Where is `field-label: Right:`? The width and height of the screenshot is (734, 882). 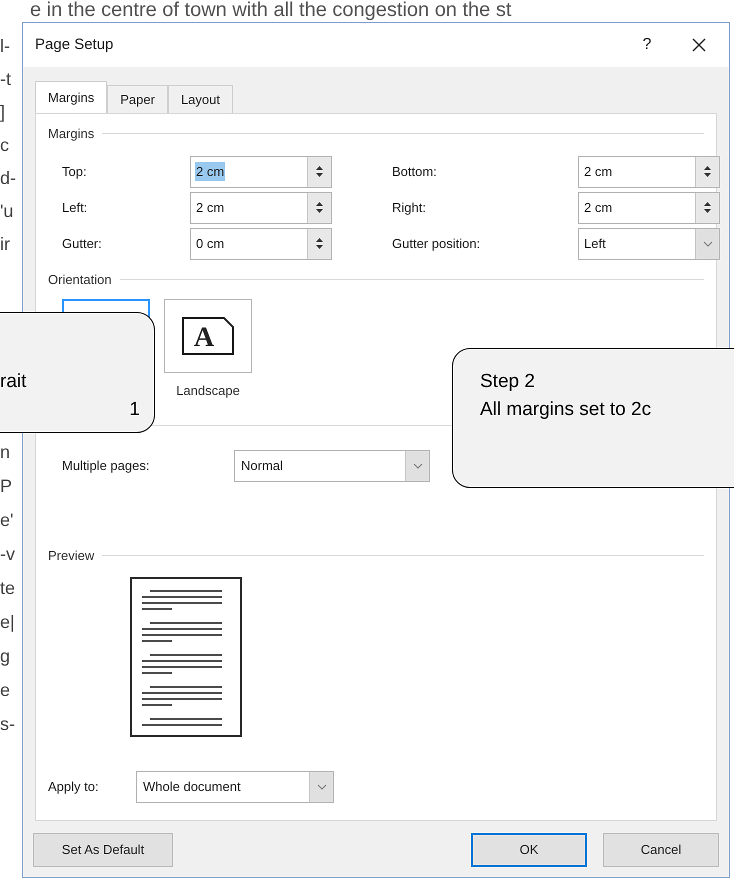
field-label: Right: is located at coordinates (409, 207).